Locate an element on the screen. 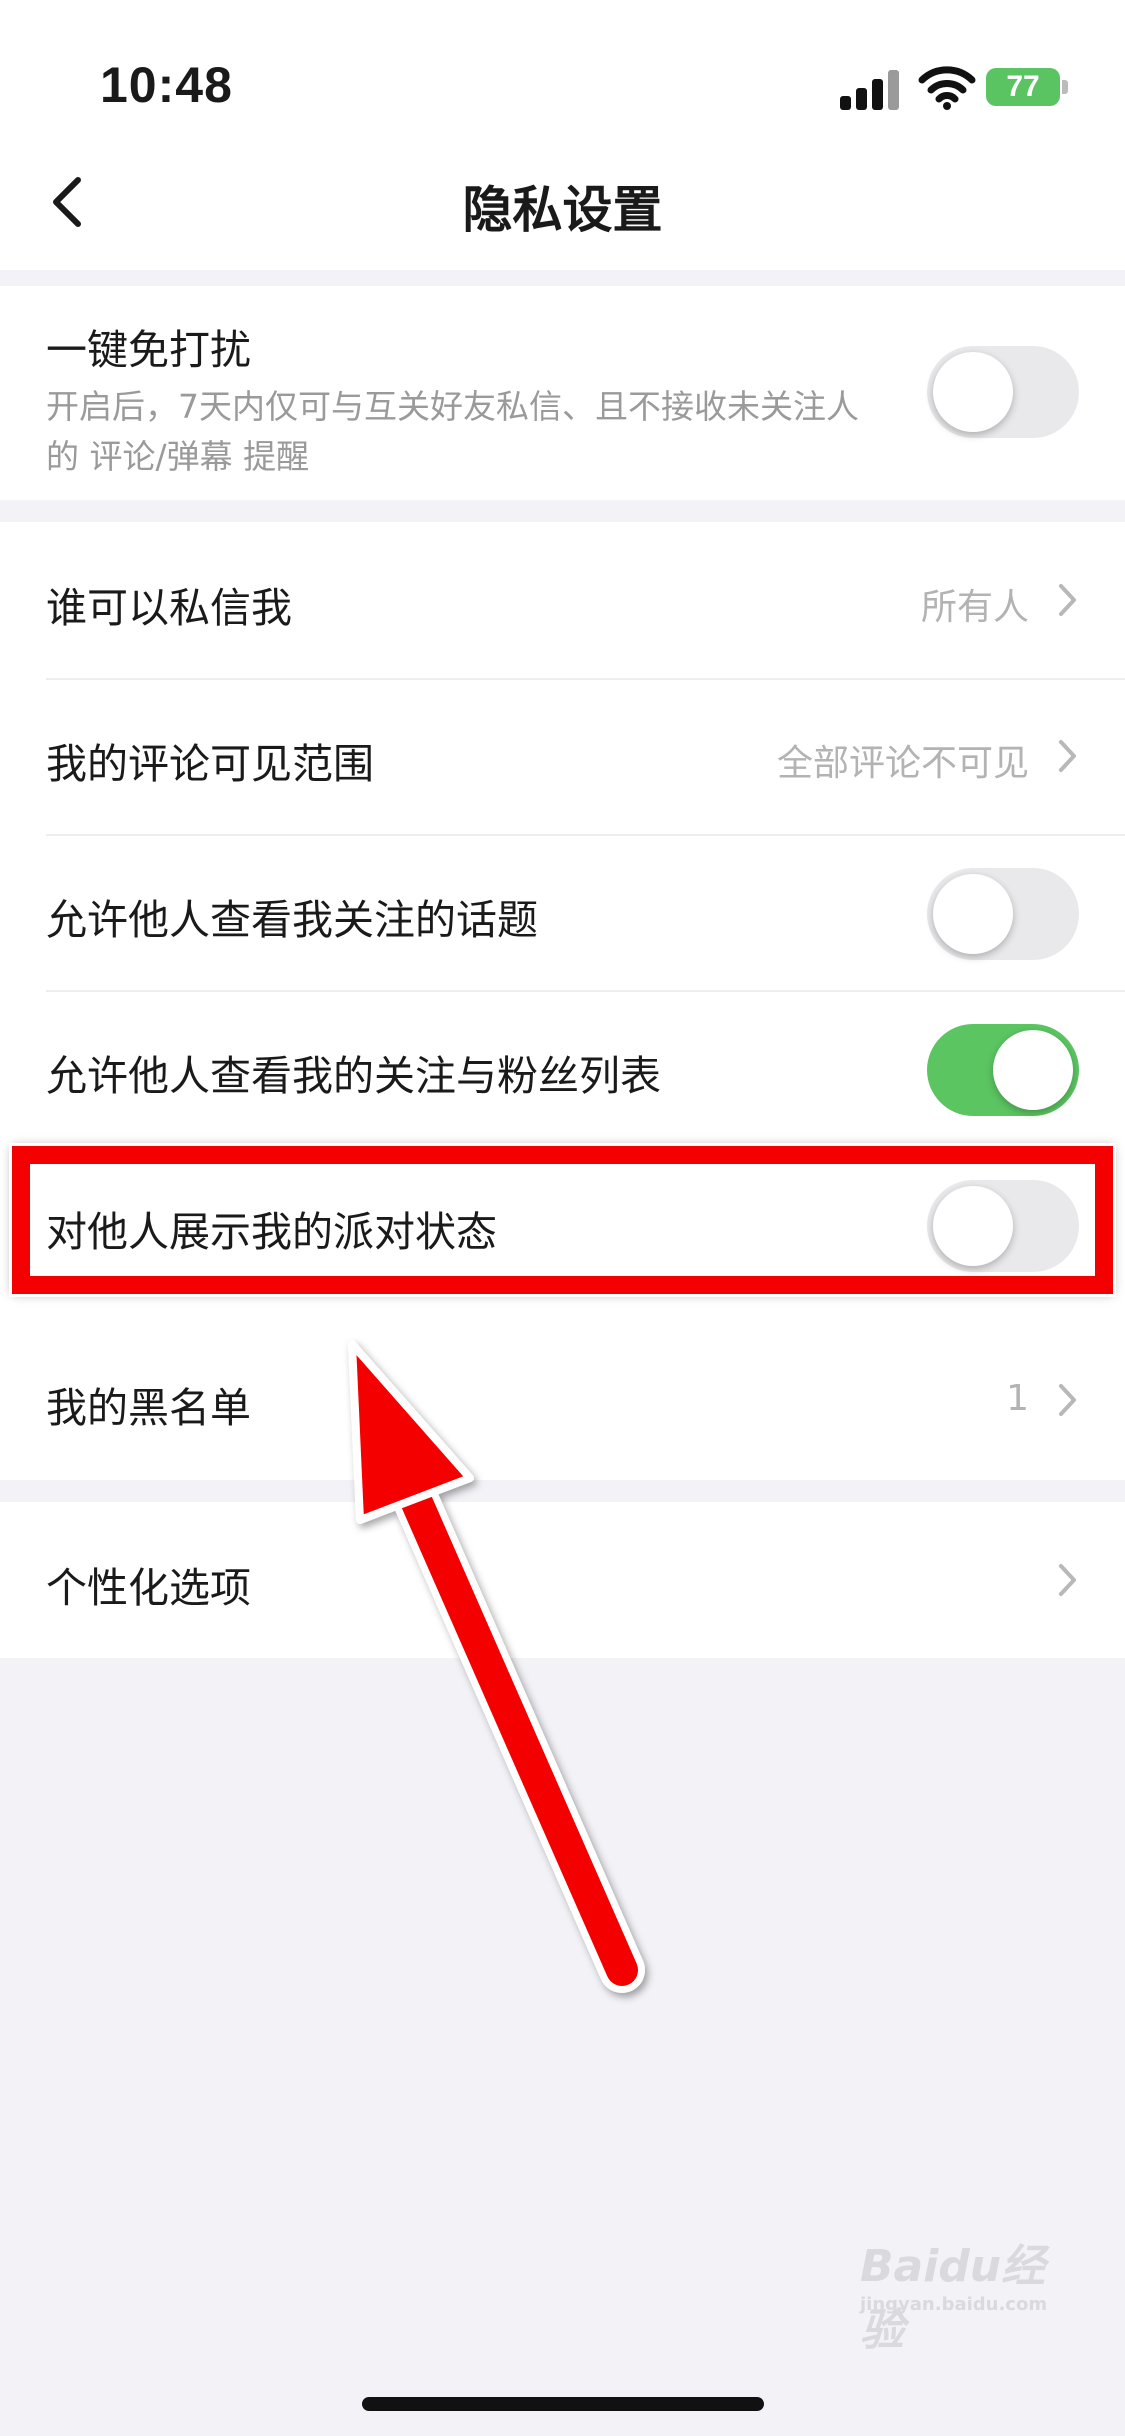 Image resolution: width=1125 pixels, height=2436 pixels. followed-topics-toggle is located at coordinates (1003, 914).